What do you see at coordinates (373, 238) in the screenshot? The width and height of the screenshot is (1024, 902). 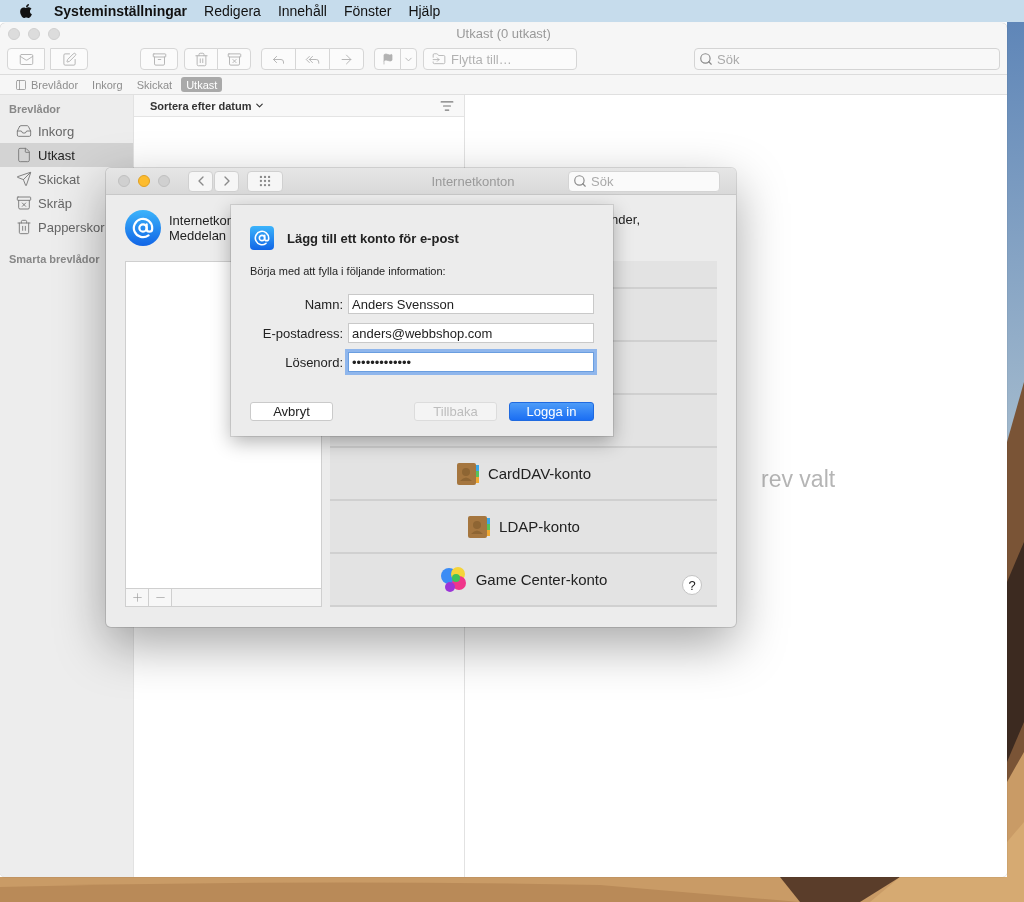 I see `sheet-title: Lägg till ett konto för e-post` at bounding box center [373, 238].